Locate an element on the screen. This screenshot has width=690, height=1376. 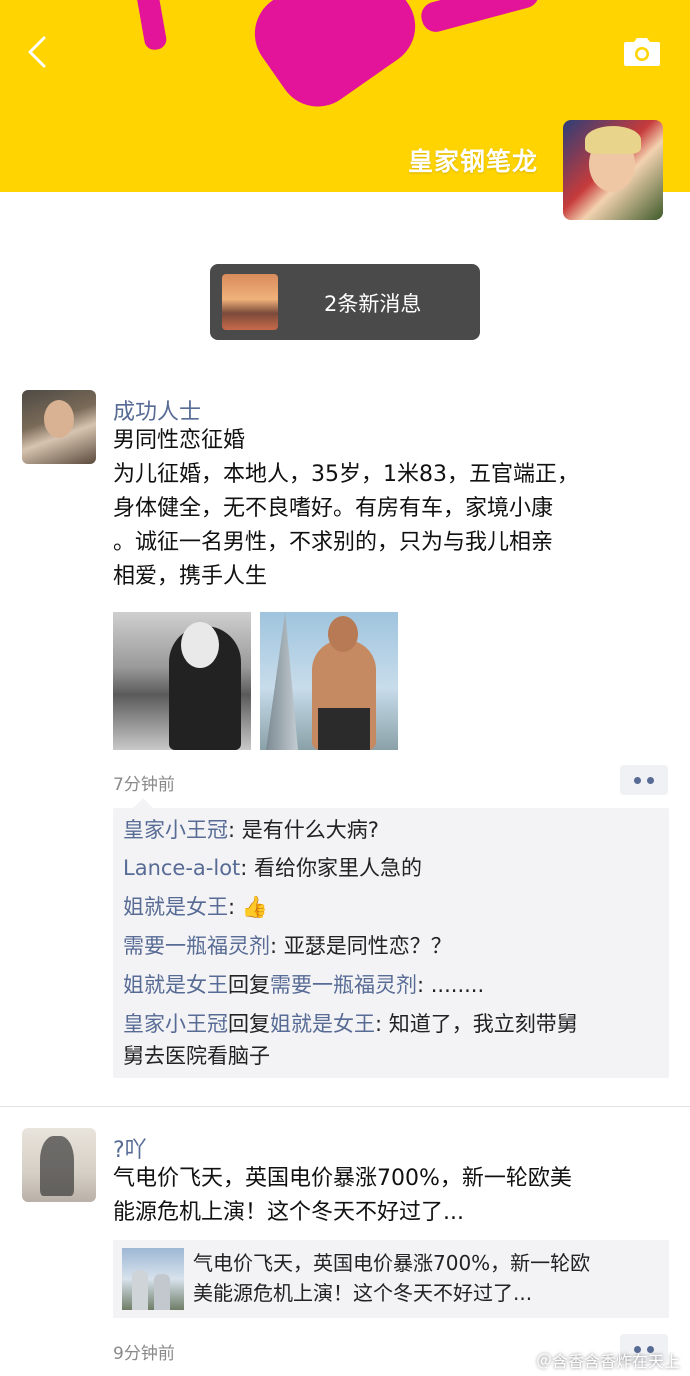
comment-text: : 知道了，我立刻带舅 is located at coordinates (476, 1024).